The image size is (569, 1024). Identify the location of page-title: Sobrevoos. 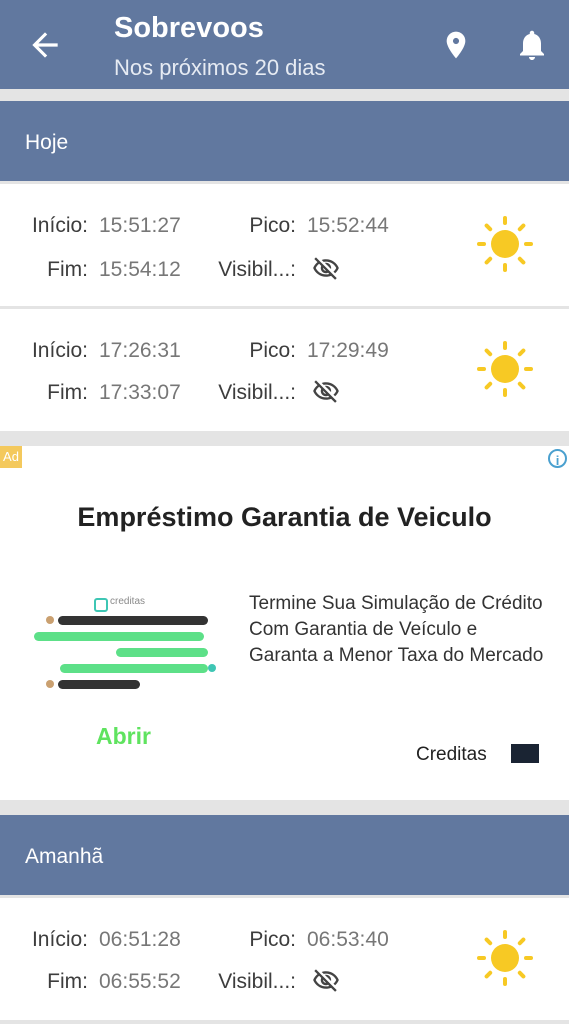
(189, 28).